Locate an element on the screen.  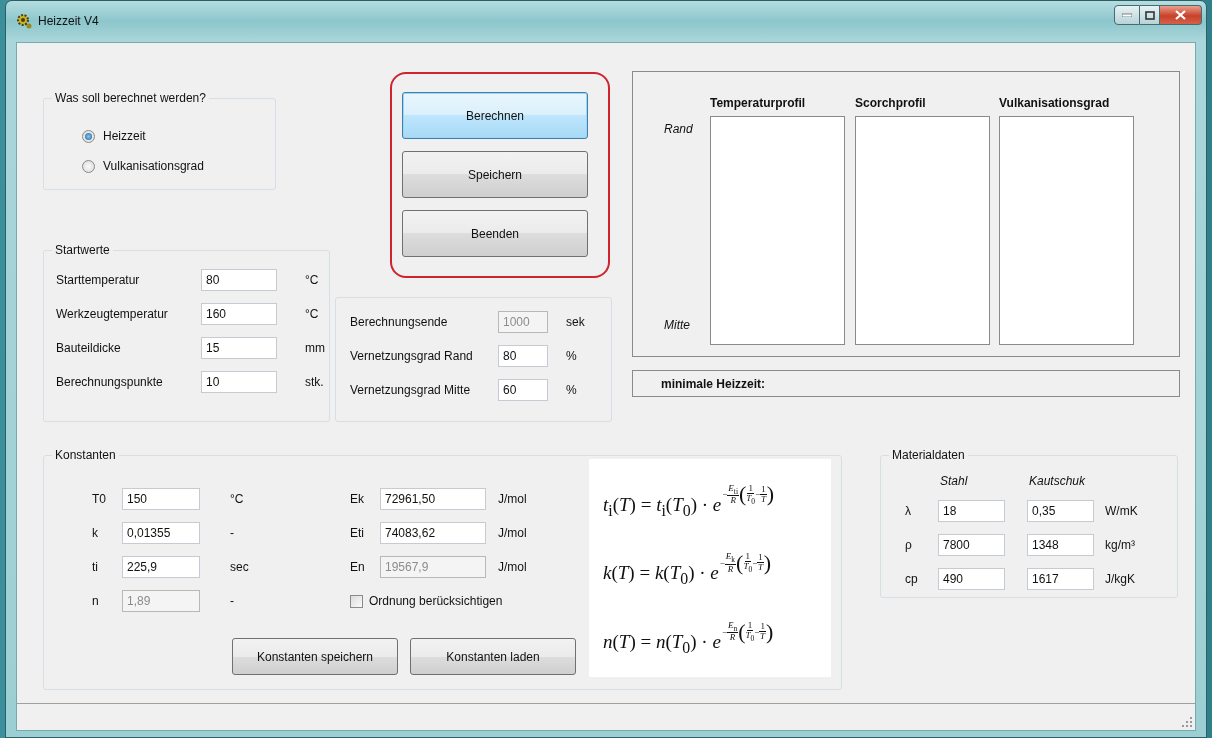
input-field: 7800 is located at coordinates (971, 545).